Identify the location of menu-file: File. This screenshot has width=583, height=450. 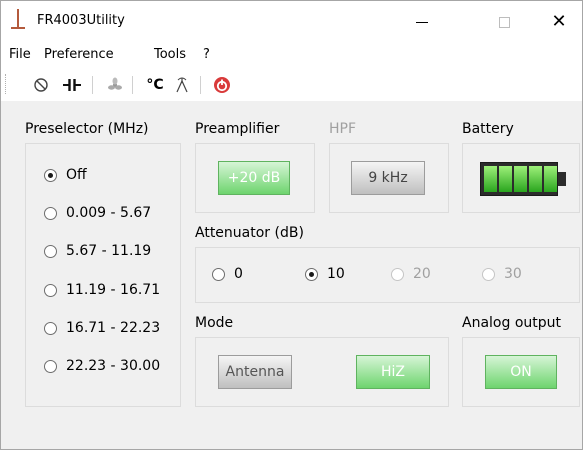
(20, 54).